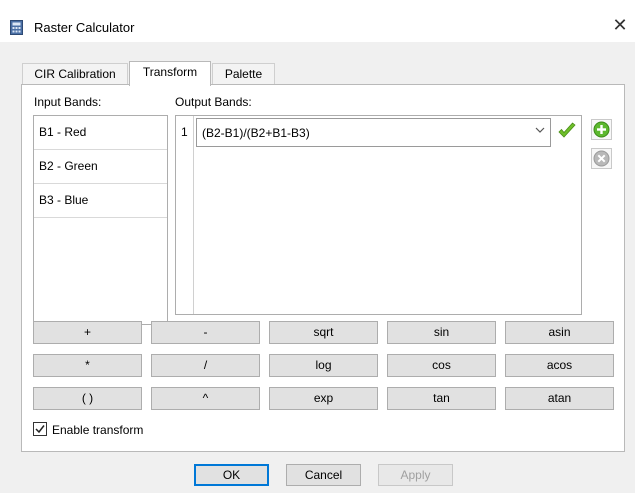 The height and width of the screenshot is (493, 635). I want to click on op-exp-button: exp, so click(323, 398).